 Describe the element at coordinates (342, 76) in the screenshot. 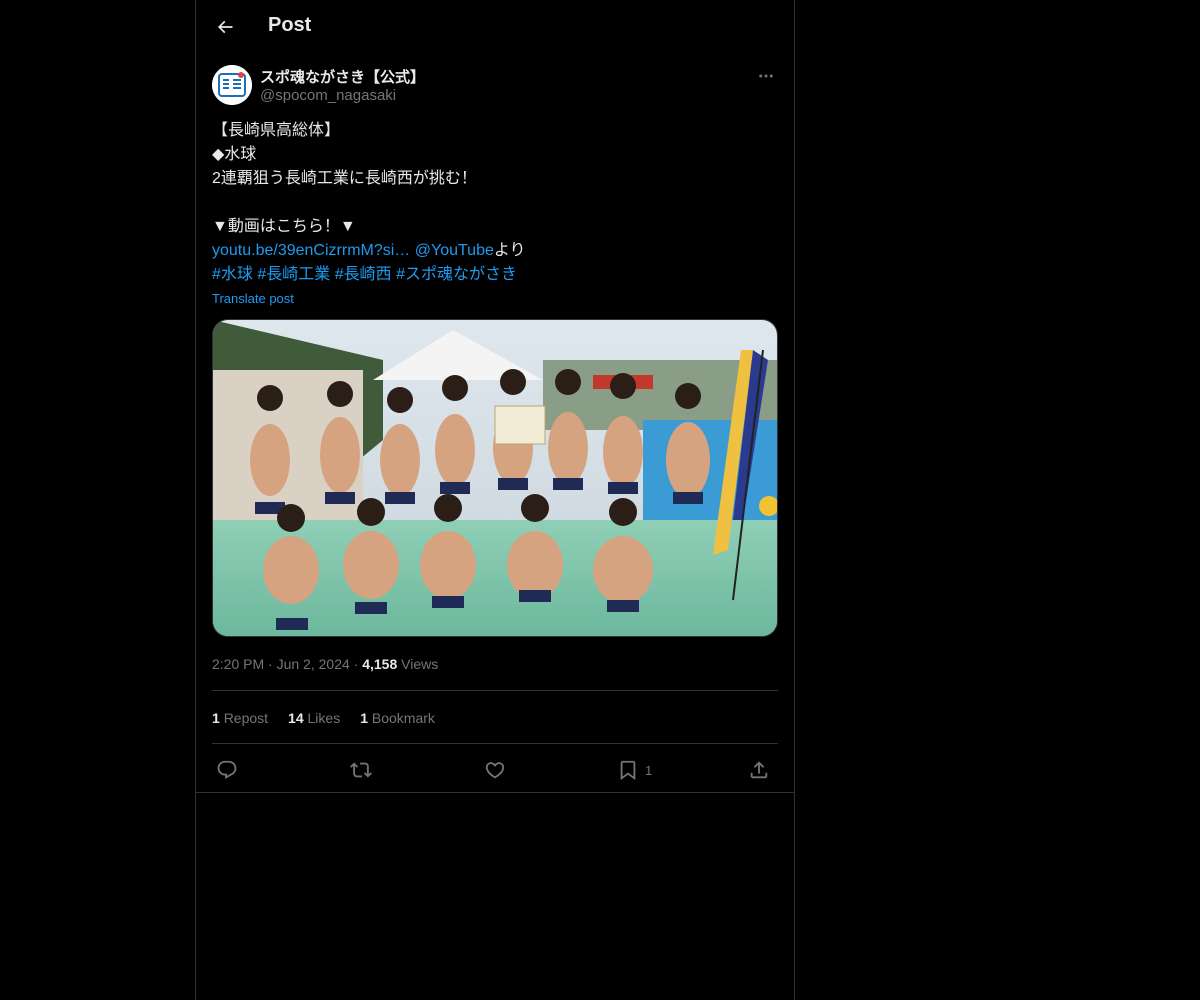

I see `author-display-name: スポ魂ながさき【公式】` at that location.